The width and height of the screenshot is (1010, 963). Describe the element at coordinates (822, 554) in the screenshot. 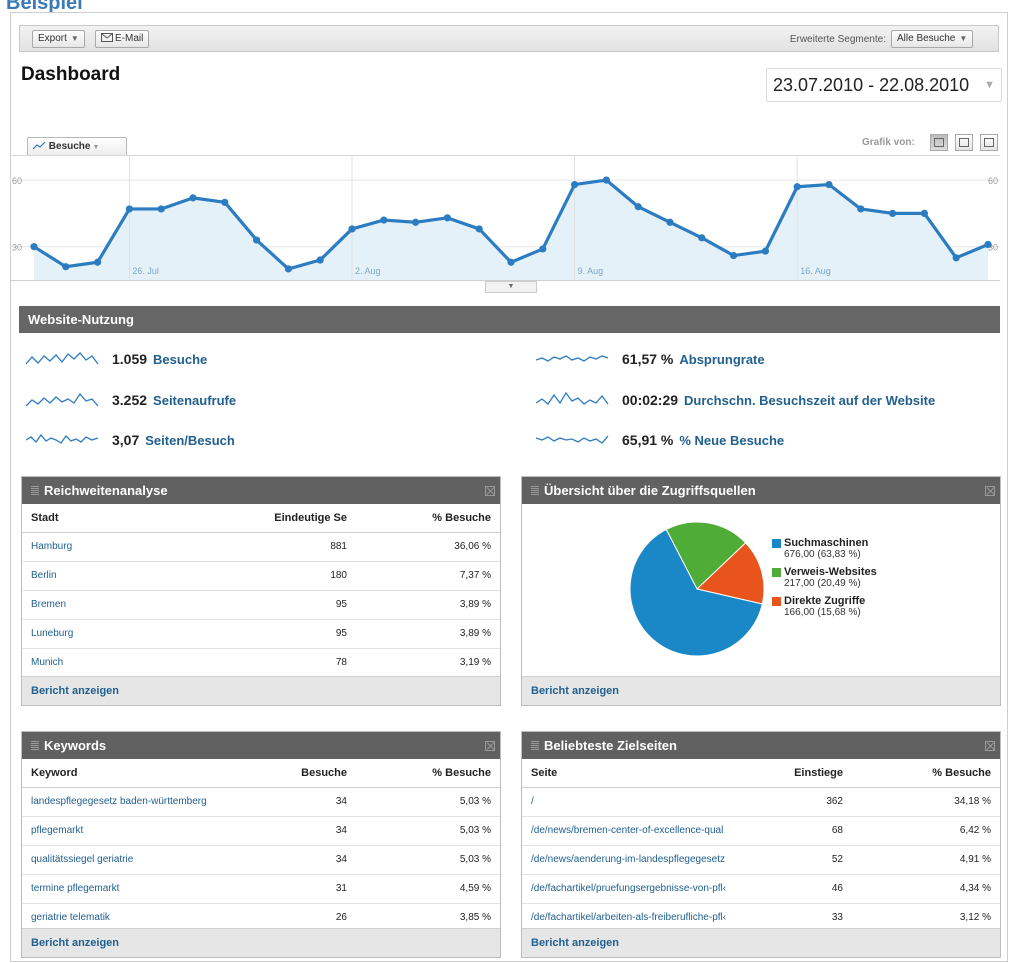

I see `legend-value: 676,00 (63,83 %)` at that location.